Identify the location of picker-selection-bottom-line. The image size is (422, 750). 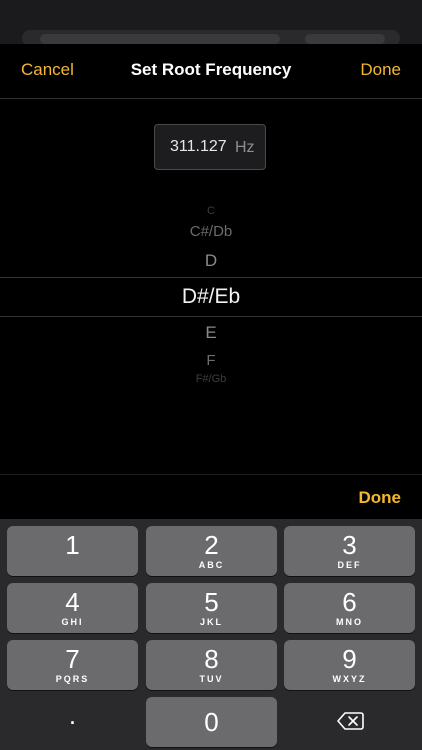
(211, 316).